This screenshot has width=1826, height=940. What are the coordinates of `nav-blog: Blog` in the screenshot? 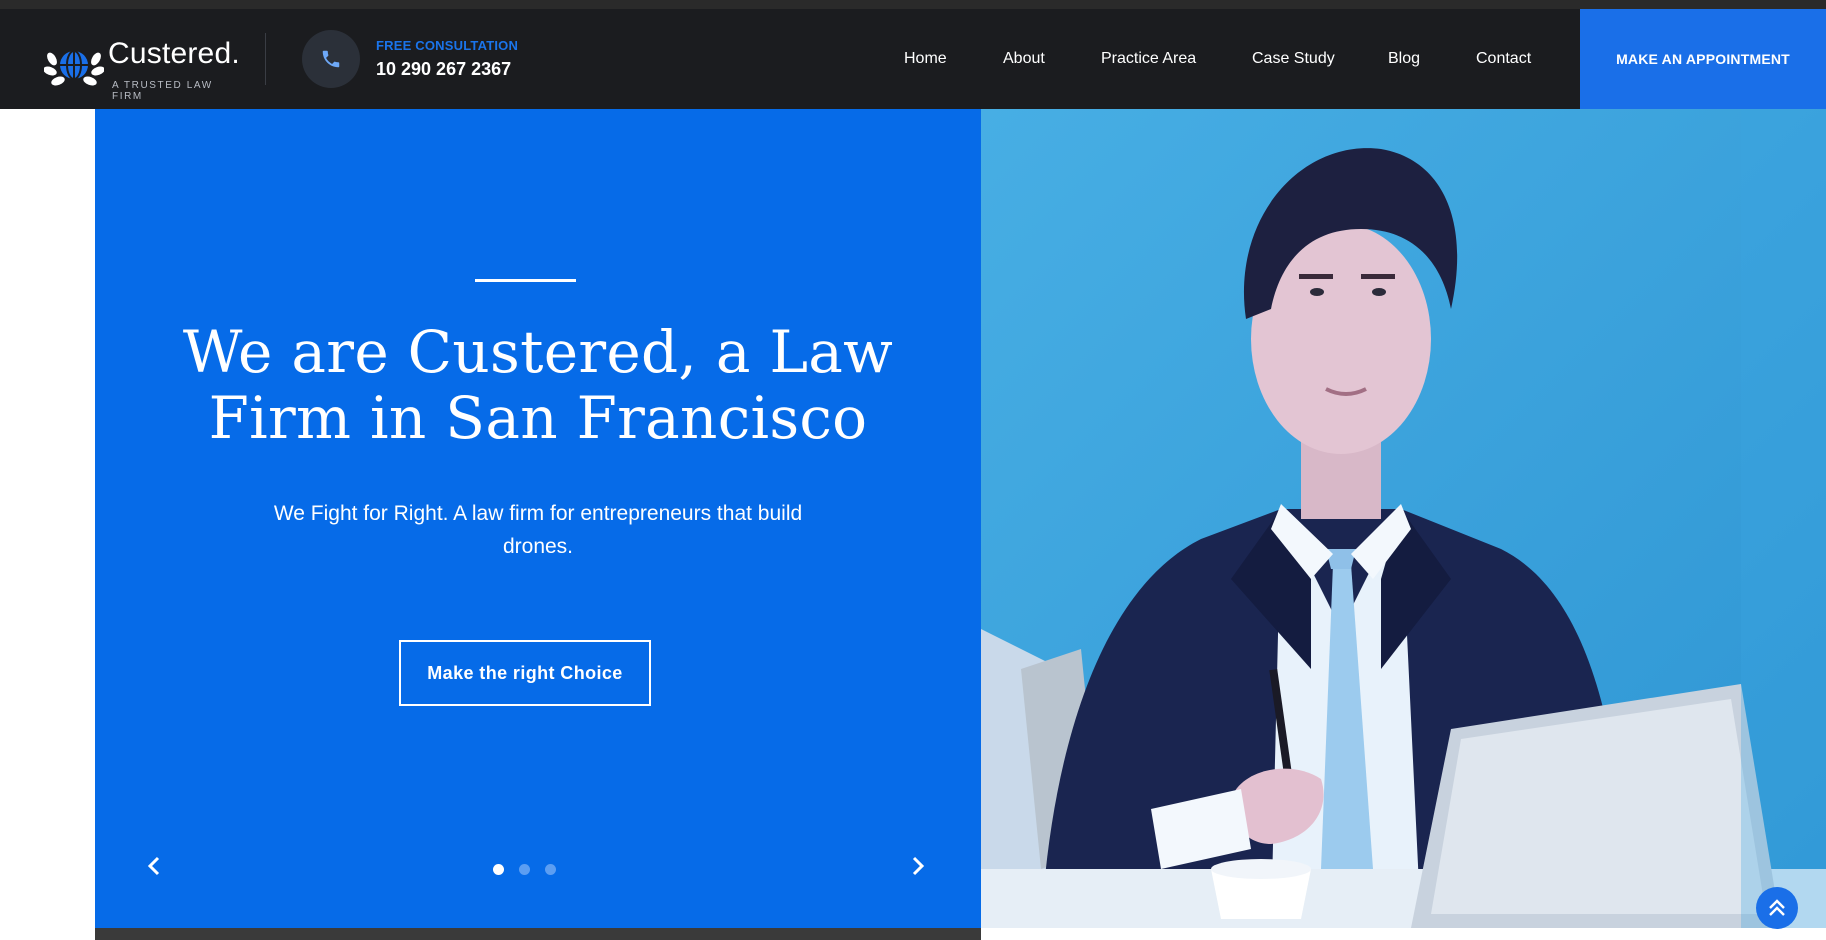 It's located at (1404, 59).